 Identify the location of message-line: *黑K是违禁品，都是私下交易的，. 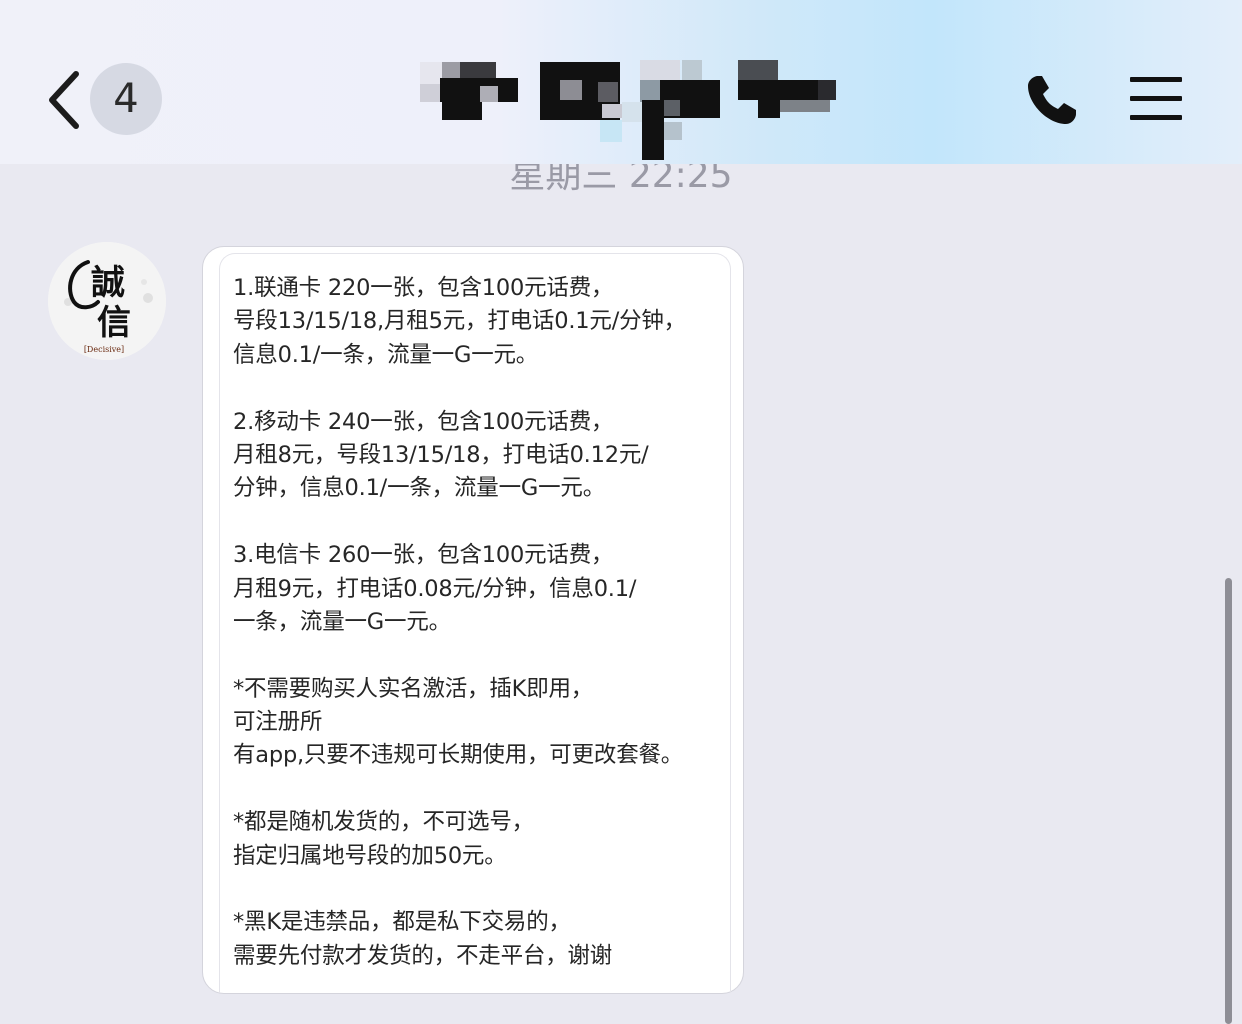
(402, 922).